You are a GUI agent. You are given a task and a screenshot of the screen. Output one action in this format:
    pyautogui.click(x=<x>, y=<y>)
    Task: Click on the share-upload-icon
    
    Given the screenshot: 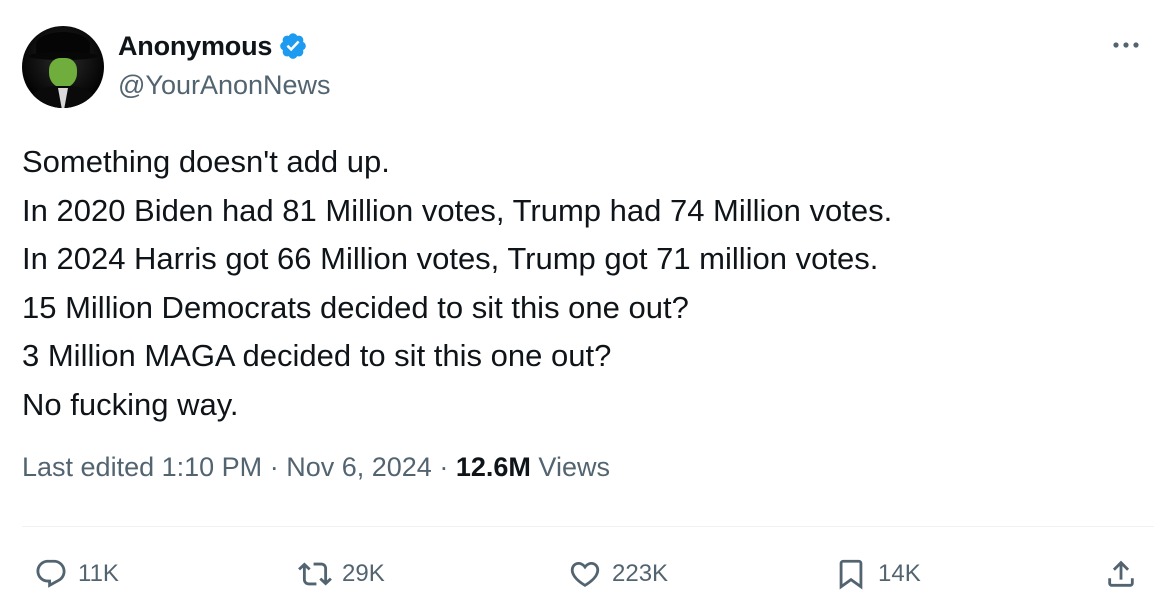 What is the action you would take?
    pyautogui.click(x=1121, y=573)
    